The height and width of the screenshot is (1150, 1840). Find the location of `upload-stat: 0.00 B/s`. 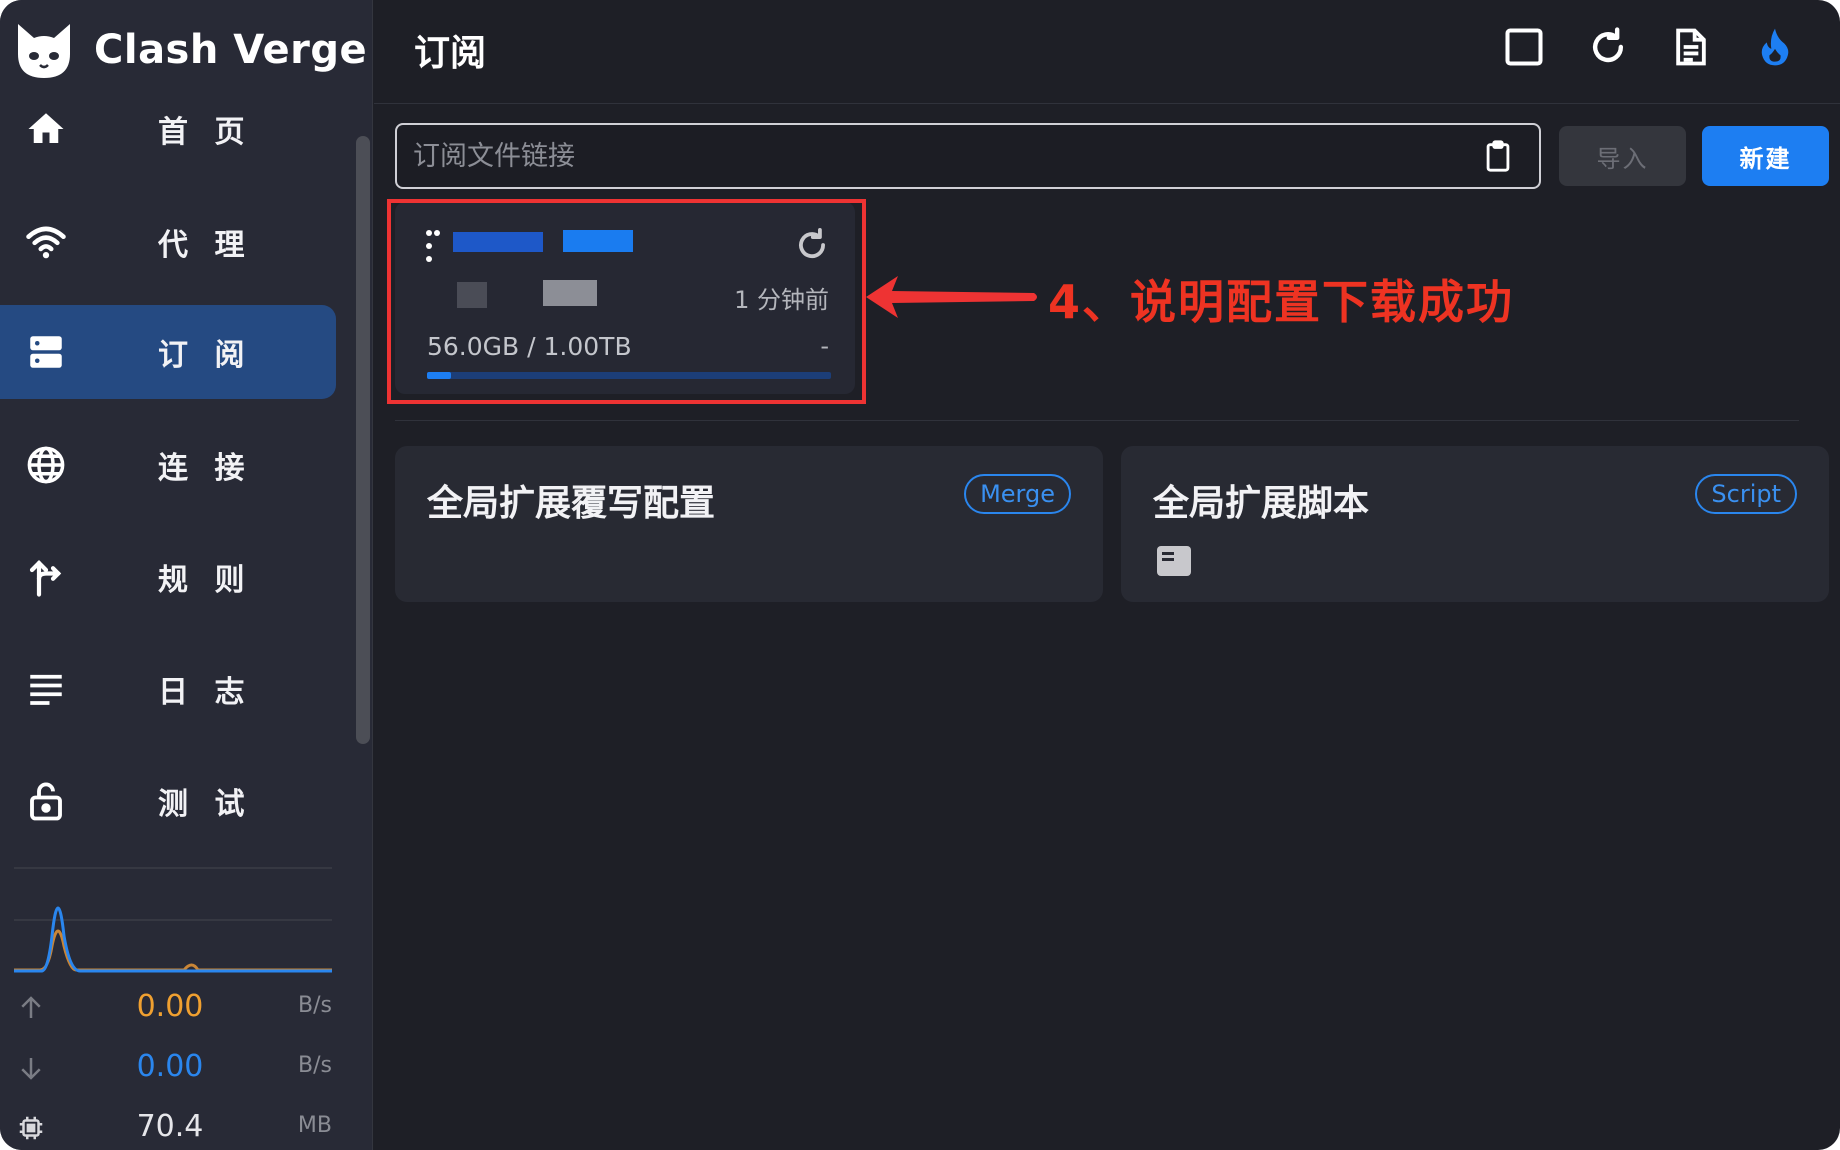

upload-stat: 0.00 B/s is located at coordinates (170, 1008).